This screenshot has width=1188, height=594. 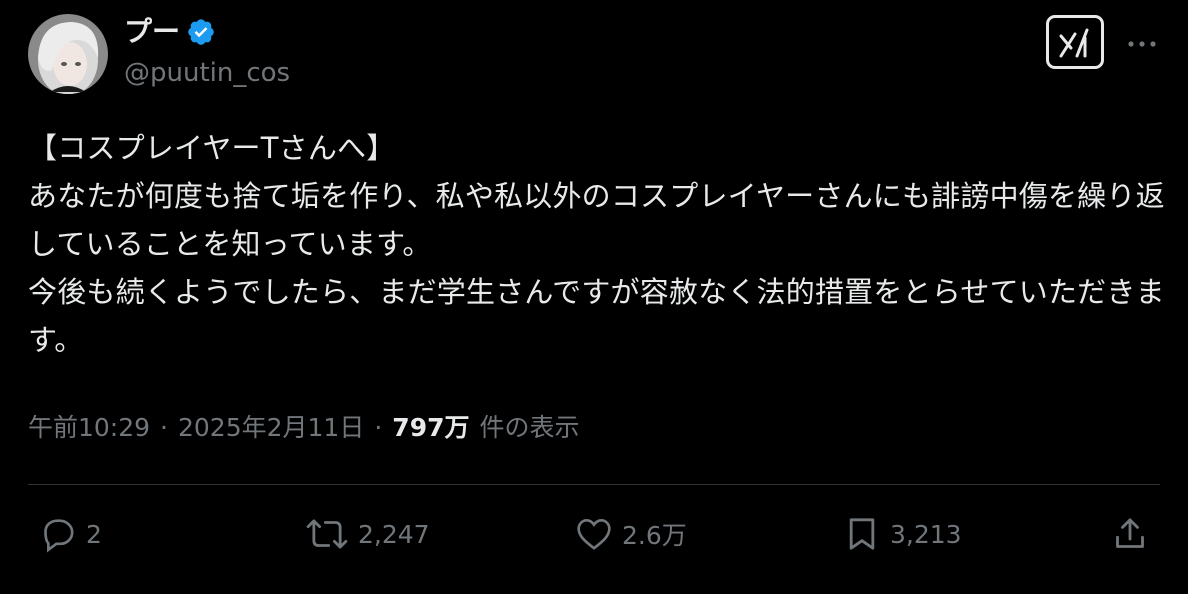 I want to click on avatar, so click(x=68, y=54).